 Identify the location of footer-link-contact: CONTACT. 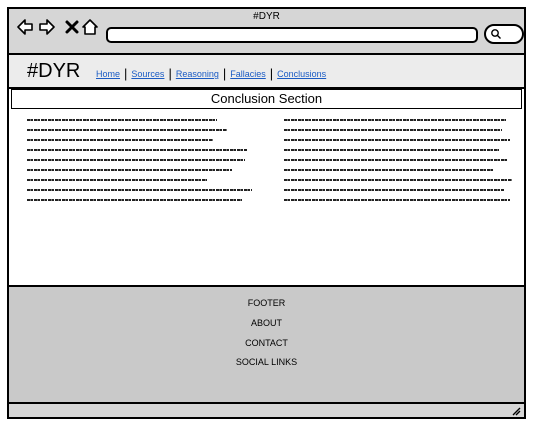
(266, 343).